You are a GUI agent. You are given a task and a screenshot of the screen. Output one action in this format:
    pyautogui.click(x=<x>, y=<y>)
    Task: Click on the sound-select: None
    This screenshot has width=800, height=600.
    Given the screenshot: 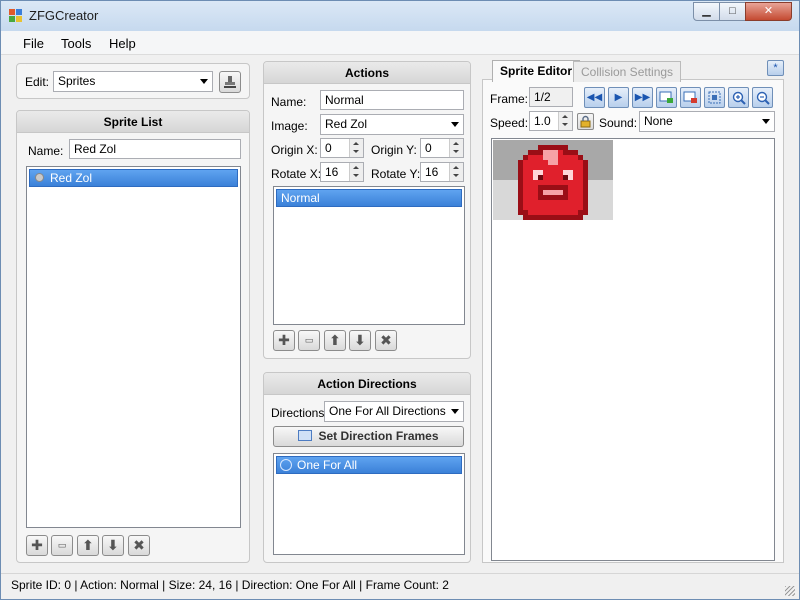 What is the action you would take?
    pyautogui.click(x=707, y=121)
    